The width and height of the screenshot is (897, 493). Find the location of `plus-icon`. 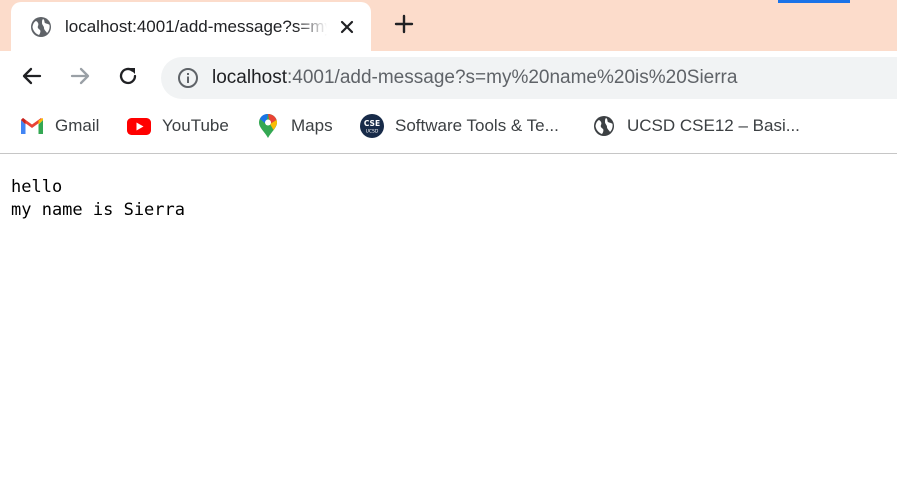

plus-icon is located at coordinates (404, 26).